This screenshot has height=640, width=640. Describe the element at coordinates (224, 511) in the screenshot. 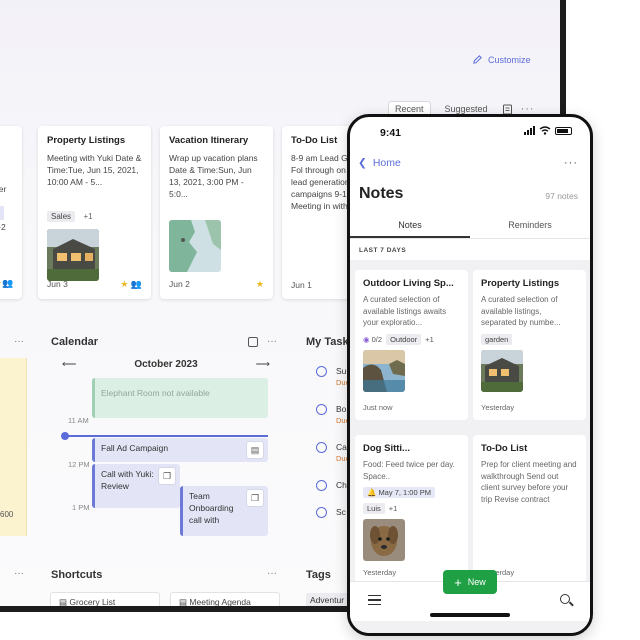

I see `calendar-event-team-onboarding: Team Onboarding call with ❐` at that location.